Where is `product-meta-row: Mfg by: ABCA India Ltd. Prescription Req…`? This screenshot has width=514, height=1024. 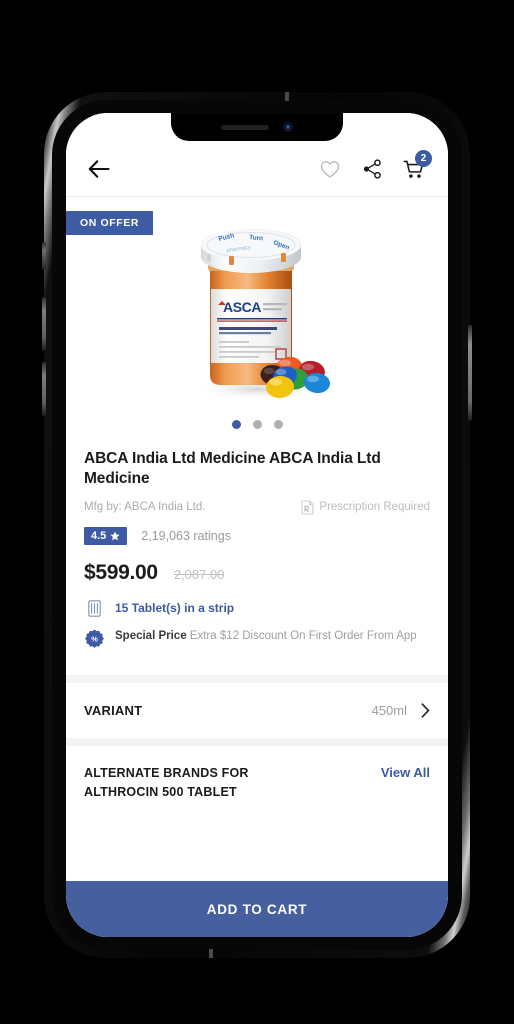
product-meta-row: Mfg by: ABCA India Ltd. Prescription Req… is located at coordinates (257, 507).